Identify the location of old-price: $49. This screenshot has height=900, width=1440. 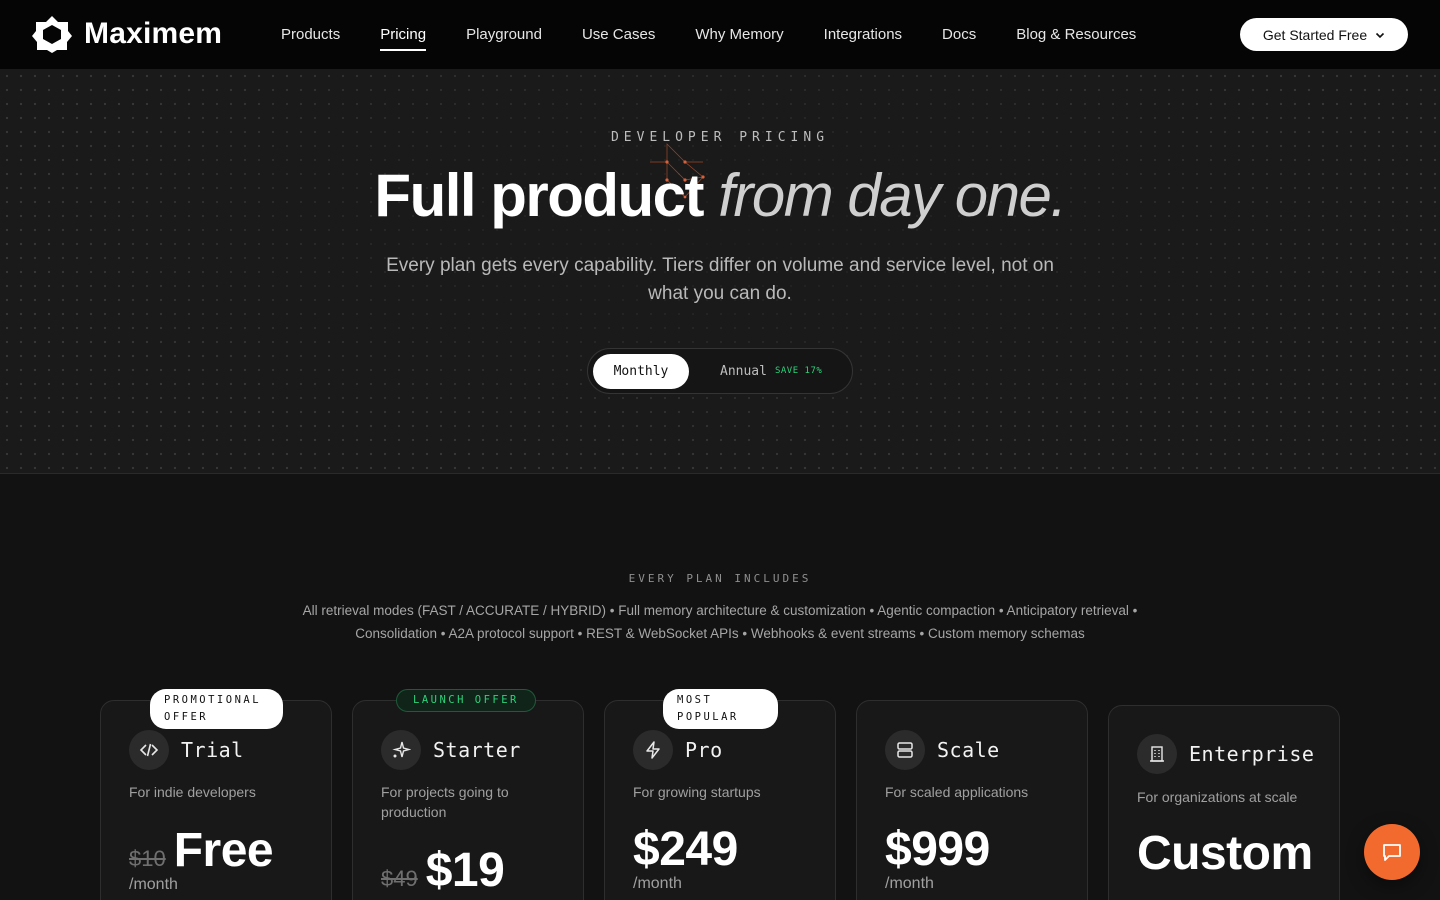
(399, 878).